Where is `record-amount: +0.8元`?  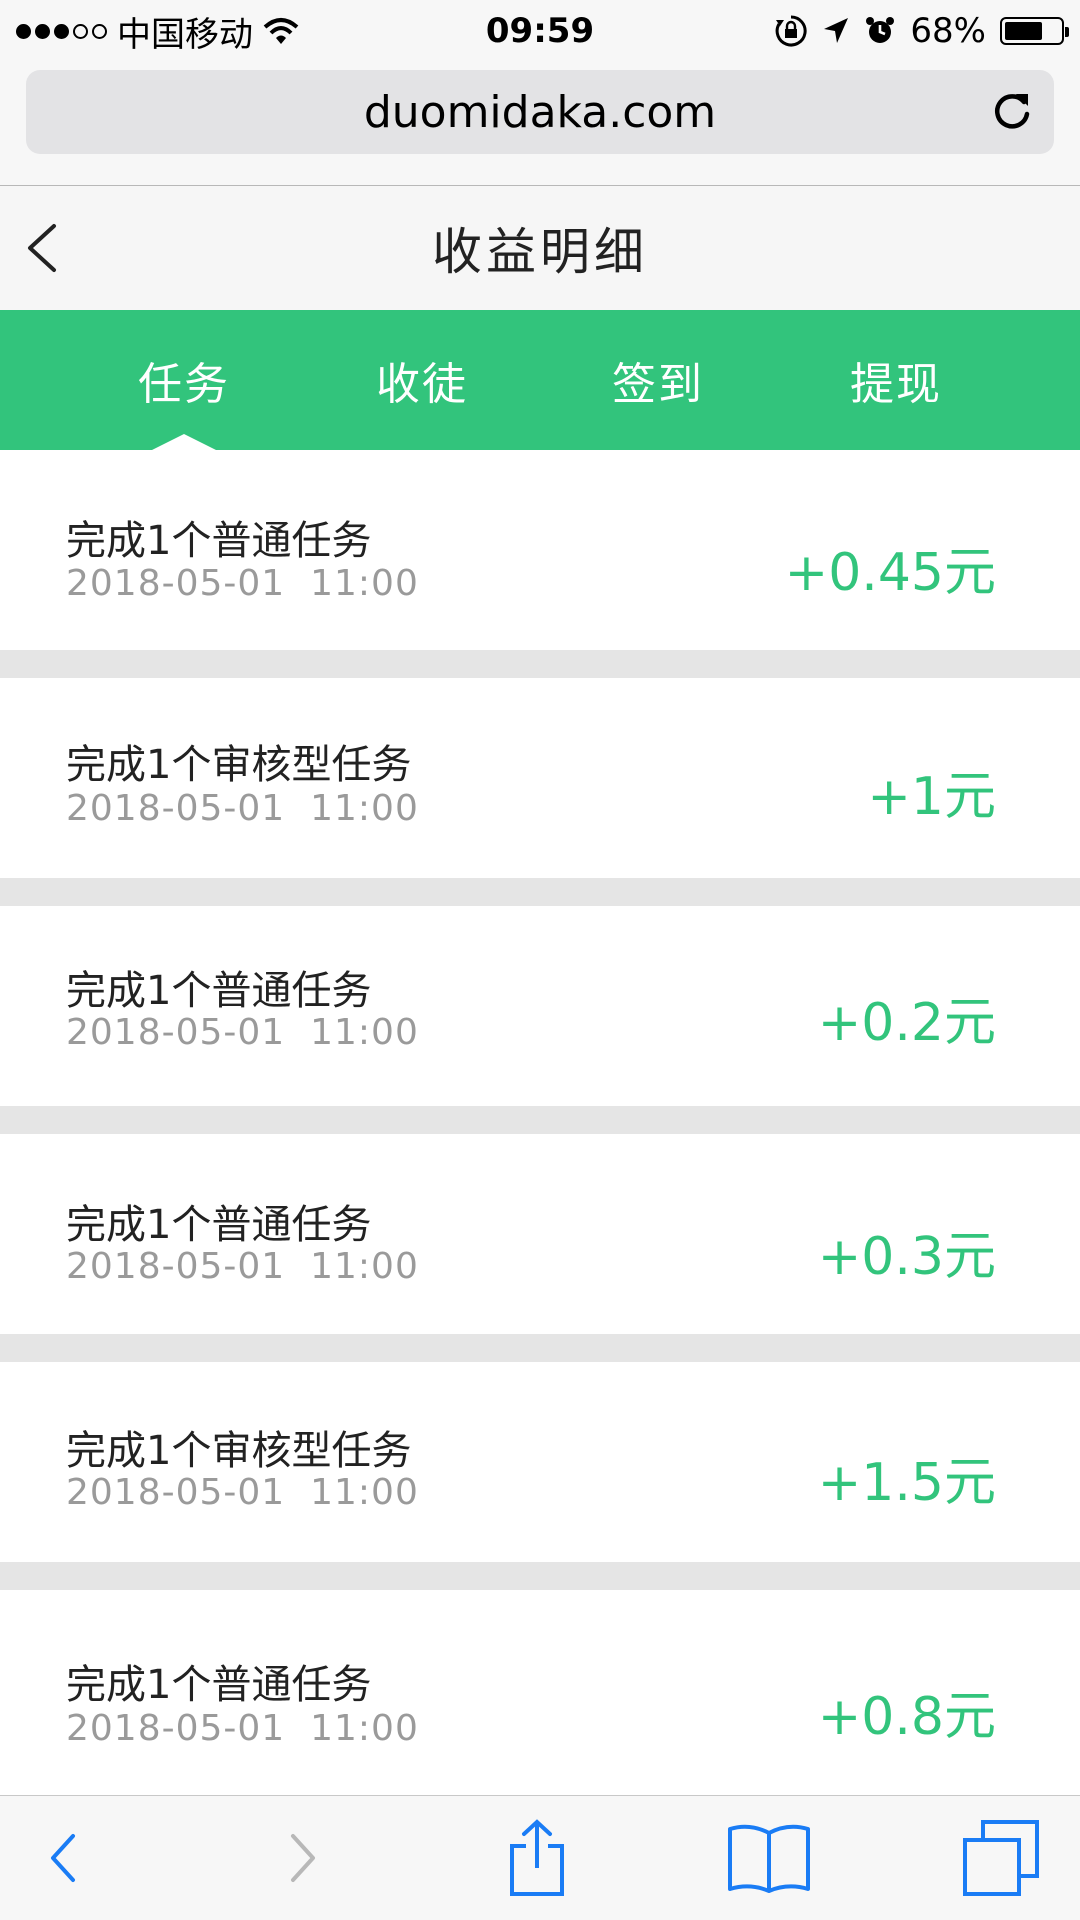 record-amount: +0.8元 is located at coordinates (906, 1717).